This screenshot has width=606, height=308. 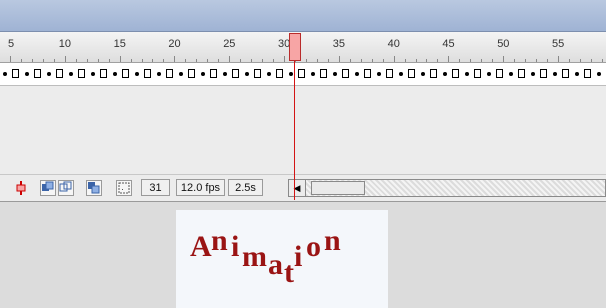 I want to click on frame-row, so click(x=303, y=74).